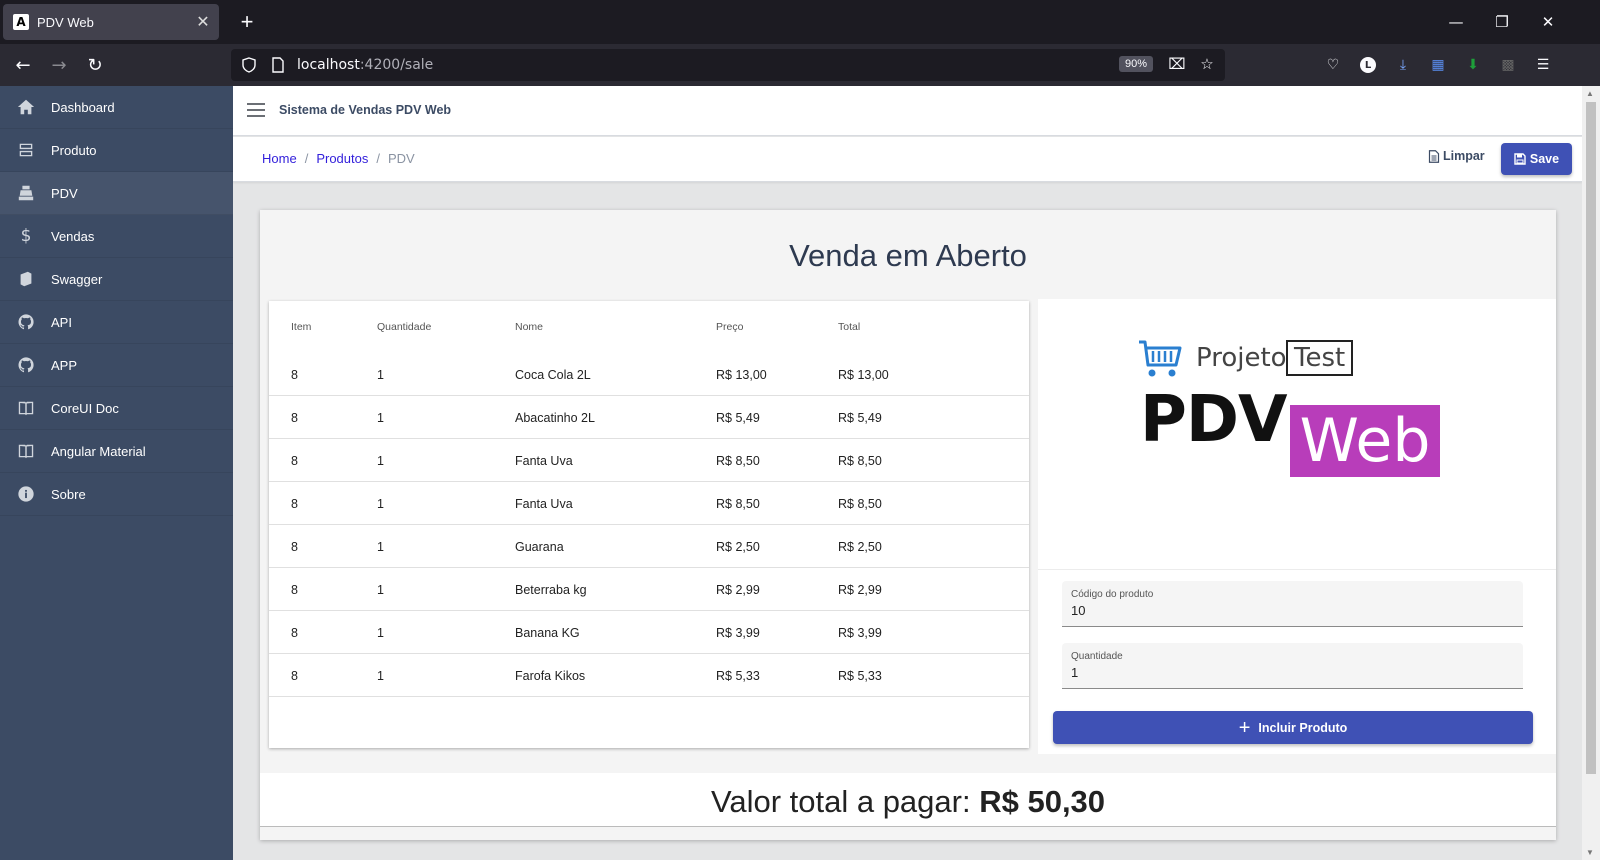 The width and height of the screenshot is (1600, 860). Describe the element at coordinates (23, 65) in the screenshot. I see `back-arrow-icon: ←` at that location.